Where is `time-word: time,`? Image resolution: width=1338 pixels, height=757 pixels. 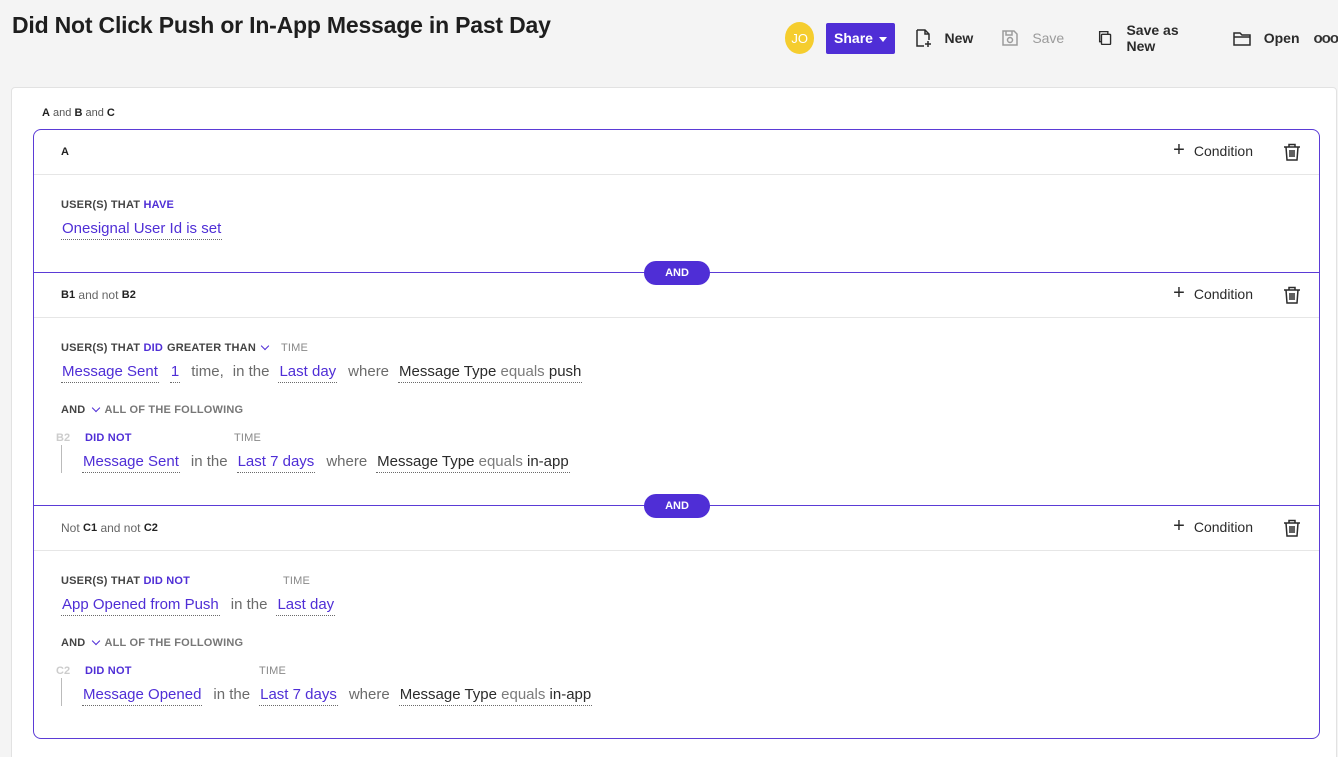
time-word: time, is located at coordinates (207, 371).